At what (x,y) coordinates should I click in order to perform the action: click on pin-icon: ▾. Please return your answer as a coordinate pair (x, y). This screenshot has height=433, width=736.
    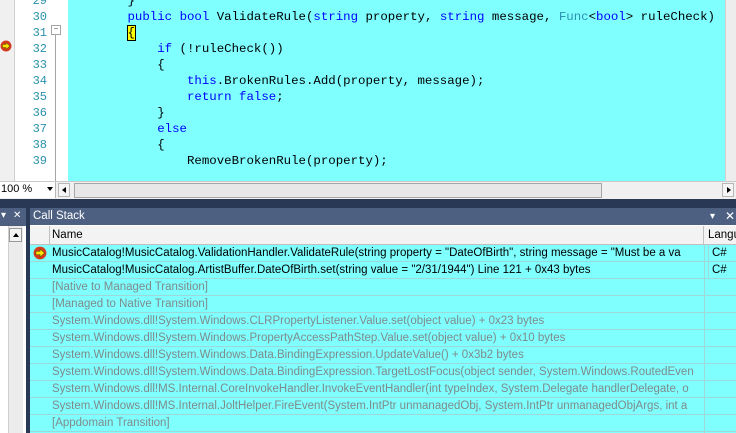
    Looking at the image, I should click on (3, 216).